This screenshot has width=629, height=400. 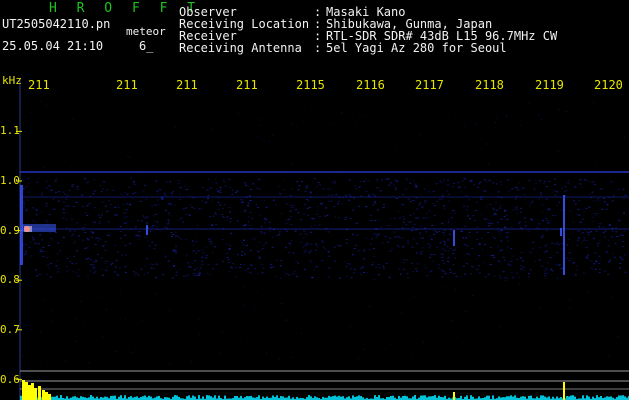 I want to click on spectrum-strip, so click(x=324, y=390).